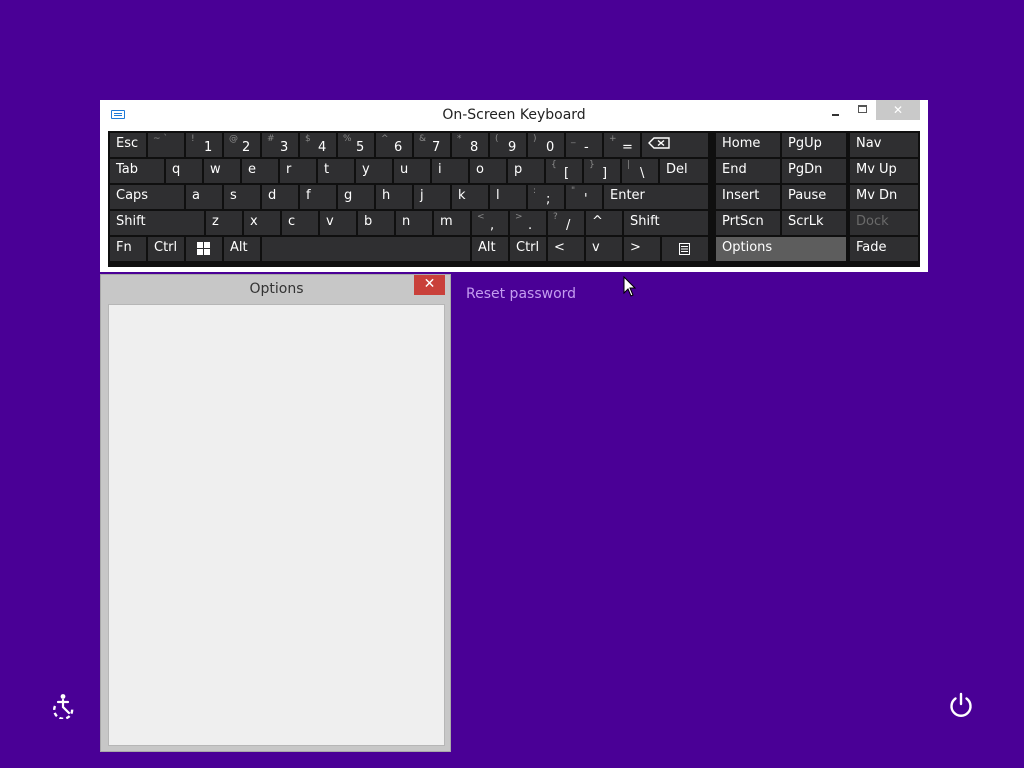  What do you see at coordinates (137, 171) in the screenshot?
I see `key-tab: Tab` at bounding box center [137, 171].